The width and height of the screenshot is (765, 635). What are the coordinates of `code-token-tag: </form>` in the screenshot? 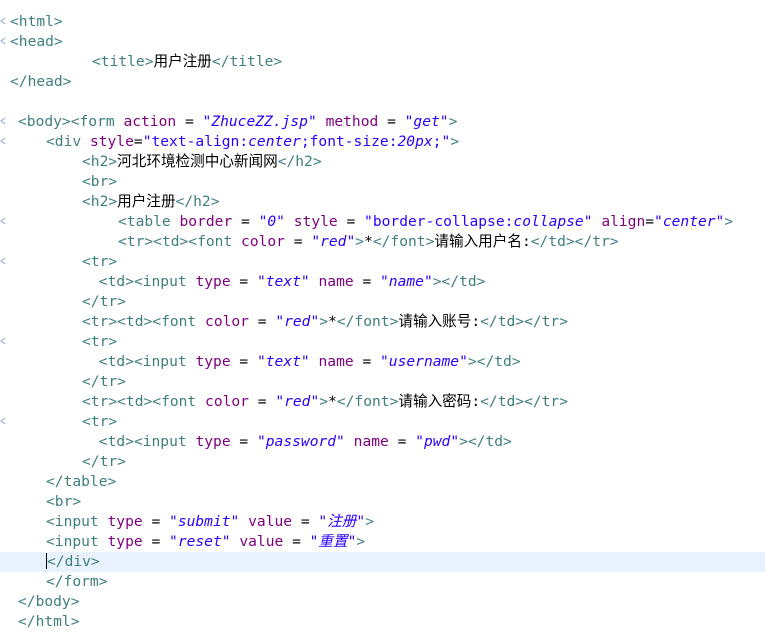 It's located at (77, 581).